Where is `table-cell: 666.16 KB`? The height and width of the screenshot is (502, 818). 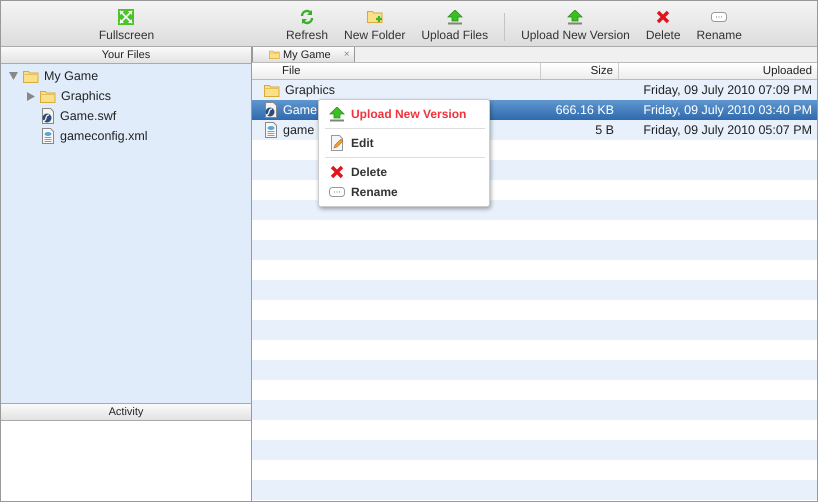
table-cell: 666.16 KB is located at coordinates (585, 110).